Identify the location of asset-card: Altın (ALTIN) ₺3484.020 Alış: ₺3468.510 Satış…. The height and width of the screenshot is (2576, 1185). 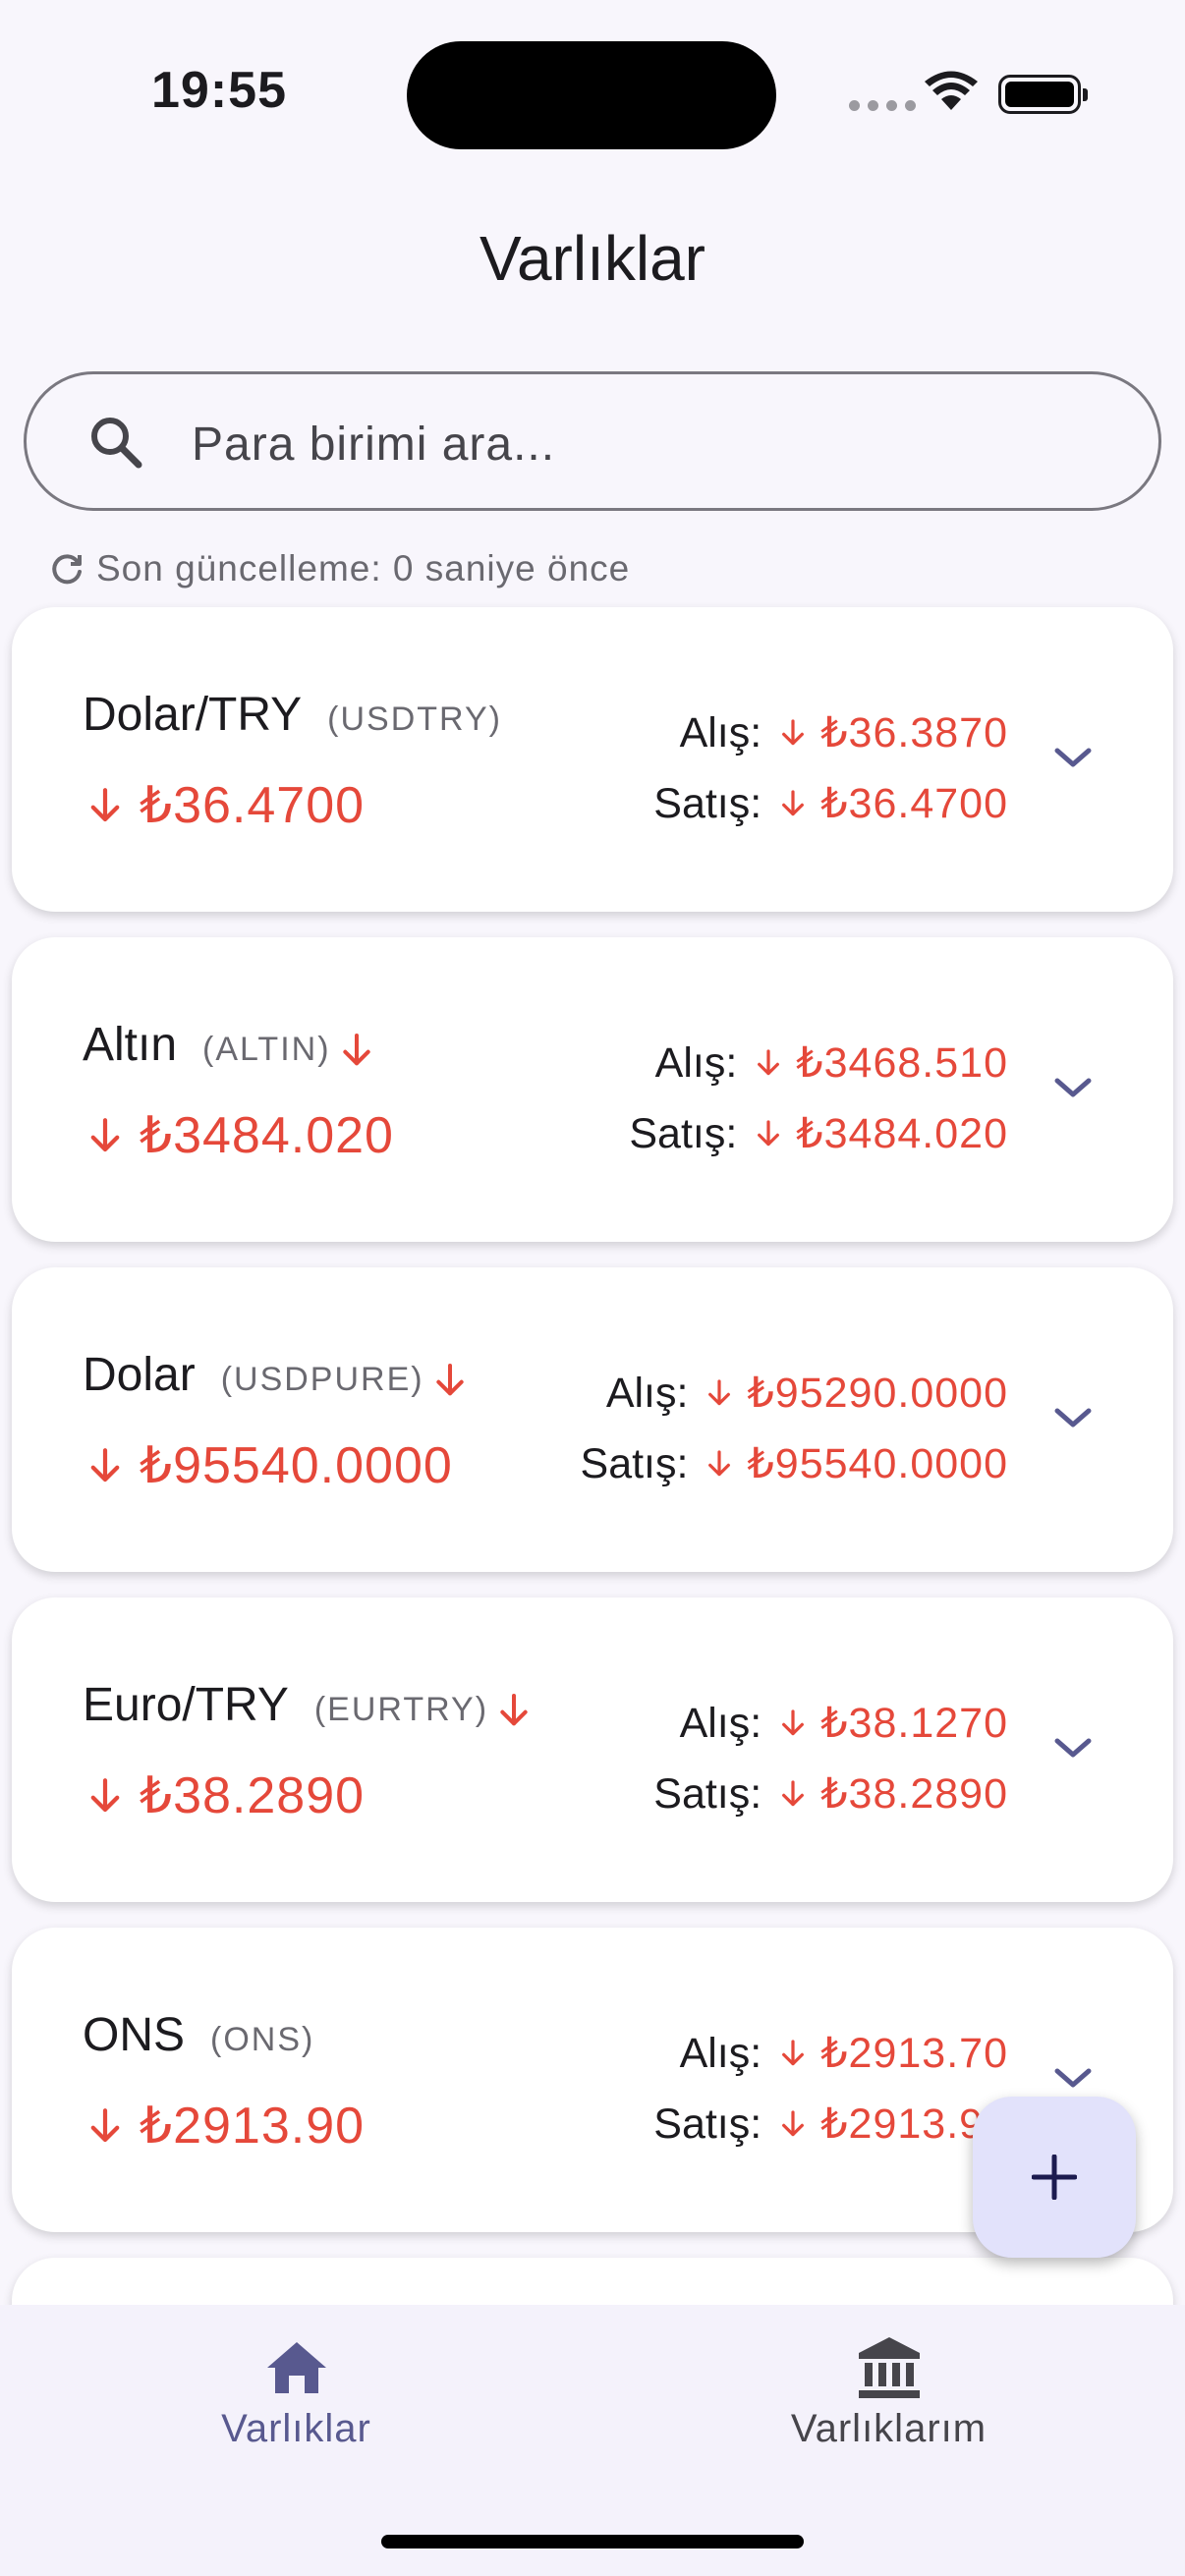
(592, 1089).